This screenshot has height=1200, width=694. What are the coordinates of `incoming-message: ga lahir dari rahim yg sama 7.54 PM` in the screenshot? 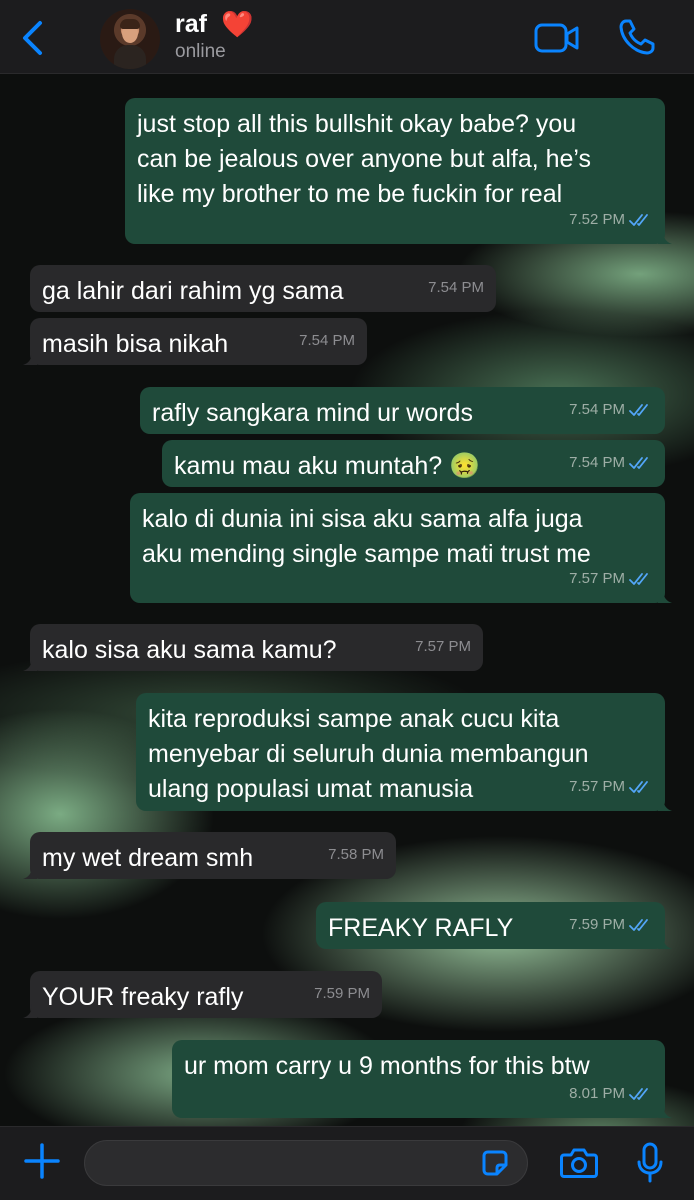 It's located at (263, 288).